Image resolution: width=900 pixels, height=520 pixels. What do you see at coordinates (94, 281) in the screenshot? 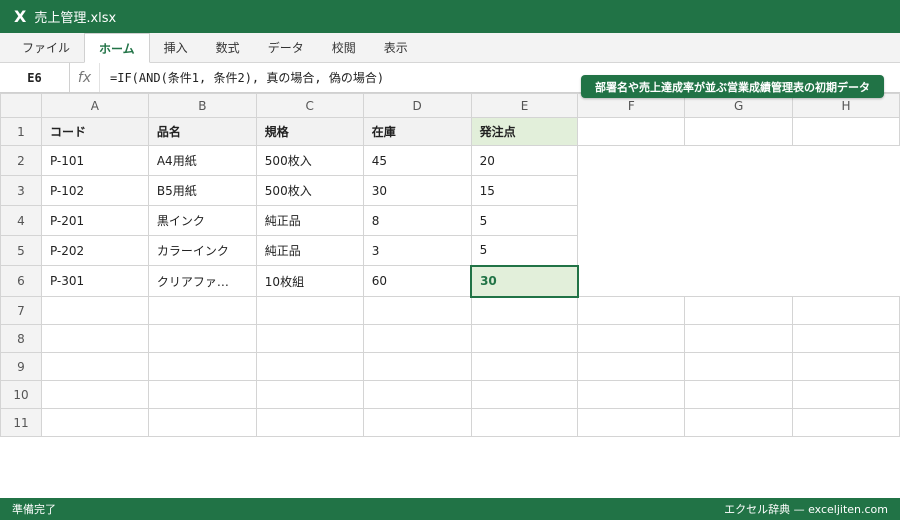
I see `cell: P-301` at bounding box center [94, 281].